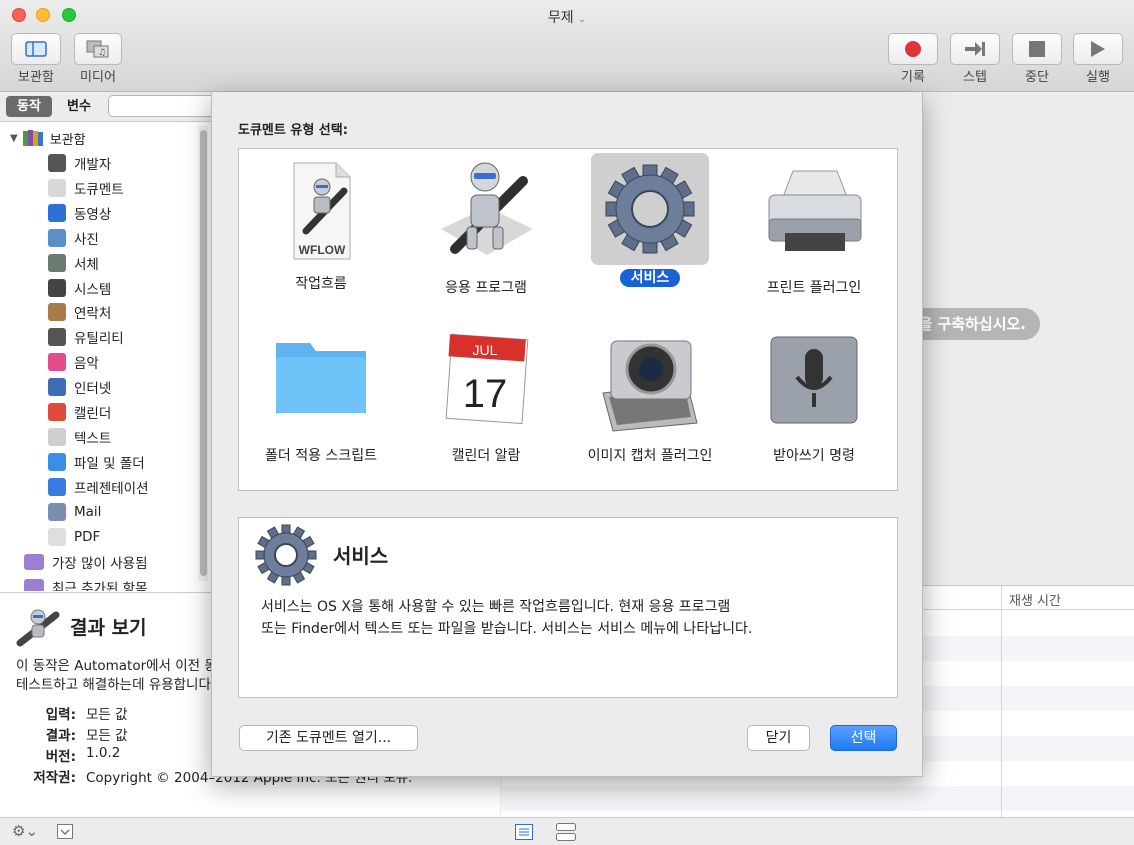 This screenshot has height=845, width=1134. What do you see at coordinates (79, 387) in the screenshot?
I see `library-item: 인터넷` at bounding box center [79, 387].